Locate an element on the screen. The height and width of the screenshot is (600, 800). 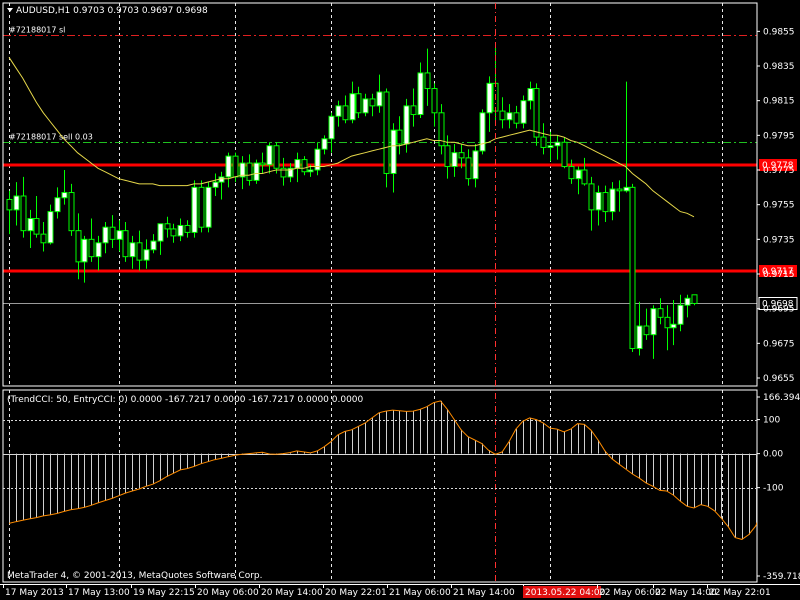
time-tick-label: 20 May 14:00 is located at coordinates (292, 593).